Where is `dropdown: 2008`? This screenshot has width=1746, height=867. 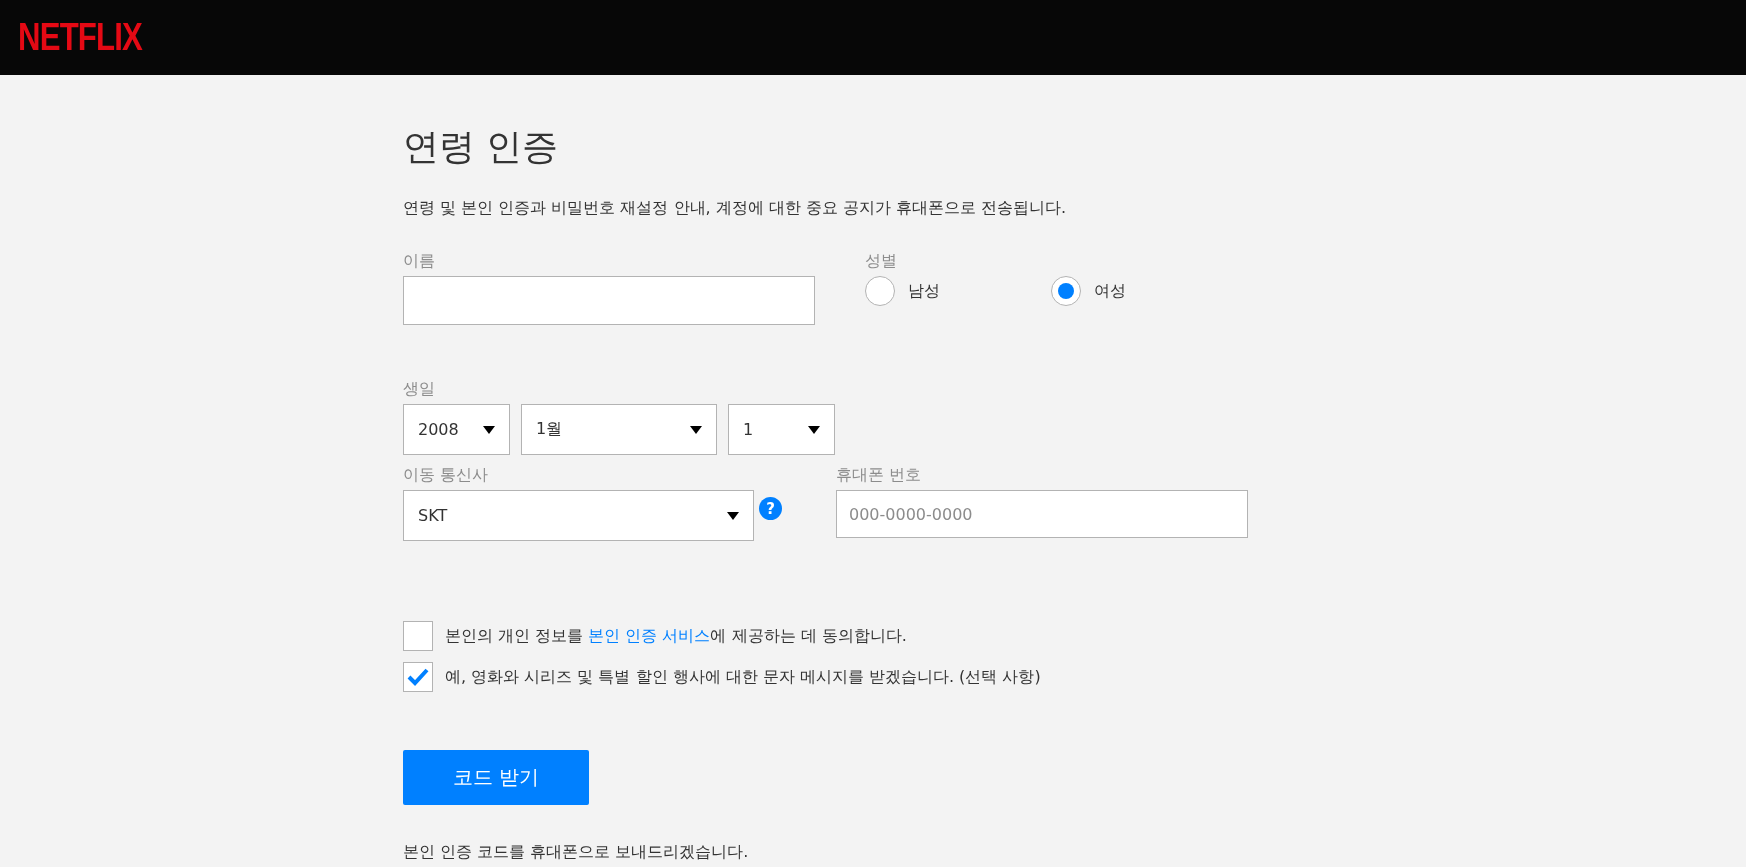 dropdown: 2008 is located at coordinates (456, 429).